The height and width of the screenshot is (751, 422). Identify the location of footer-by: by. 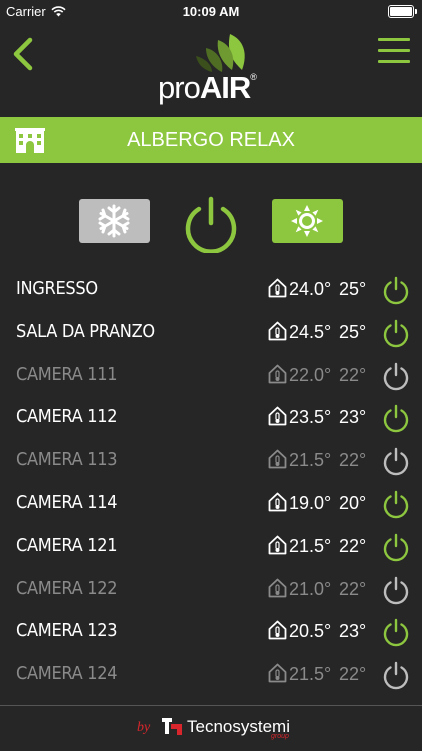
(144, 727).